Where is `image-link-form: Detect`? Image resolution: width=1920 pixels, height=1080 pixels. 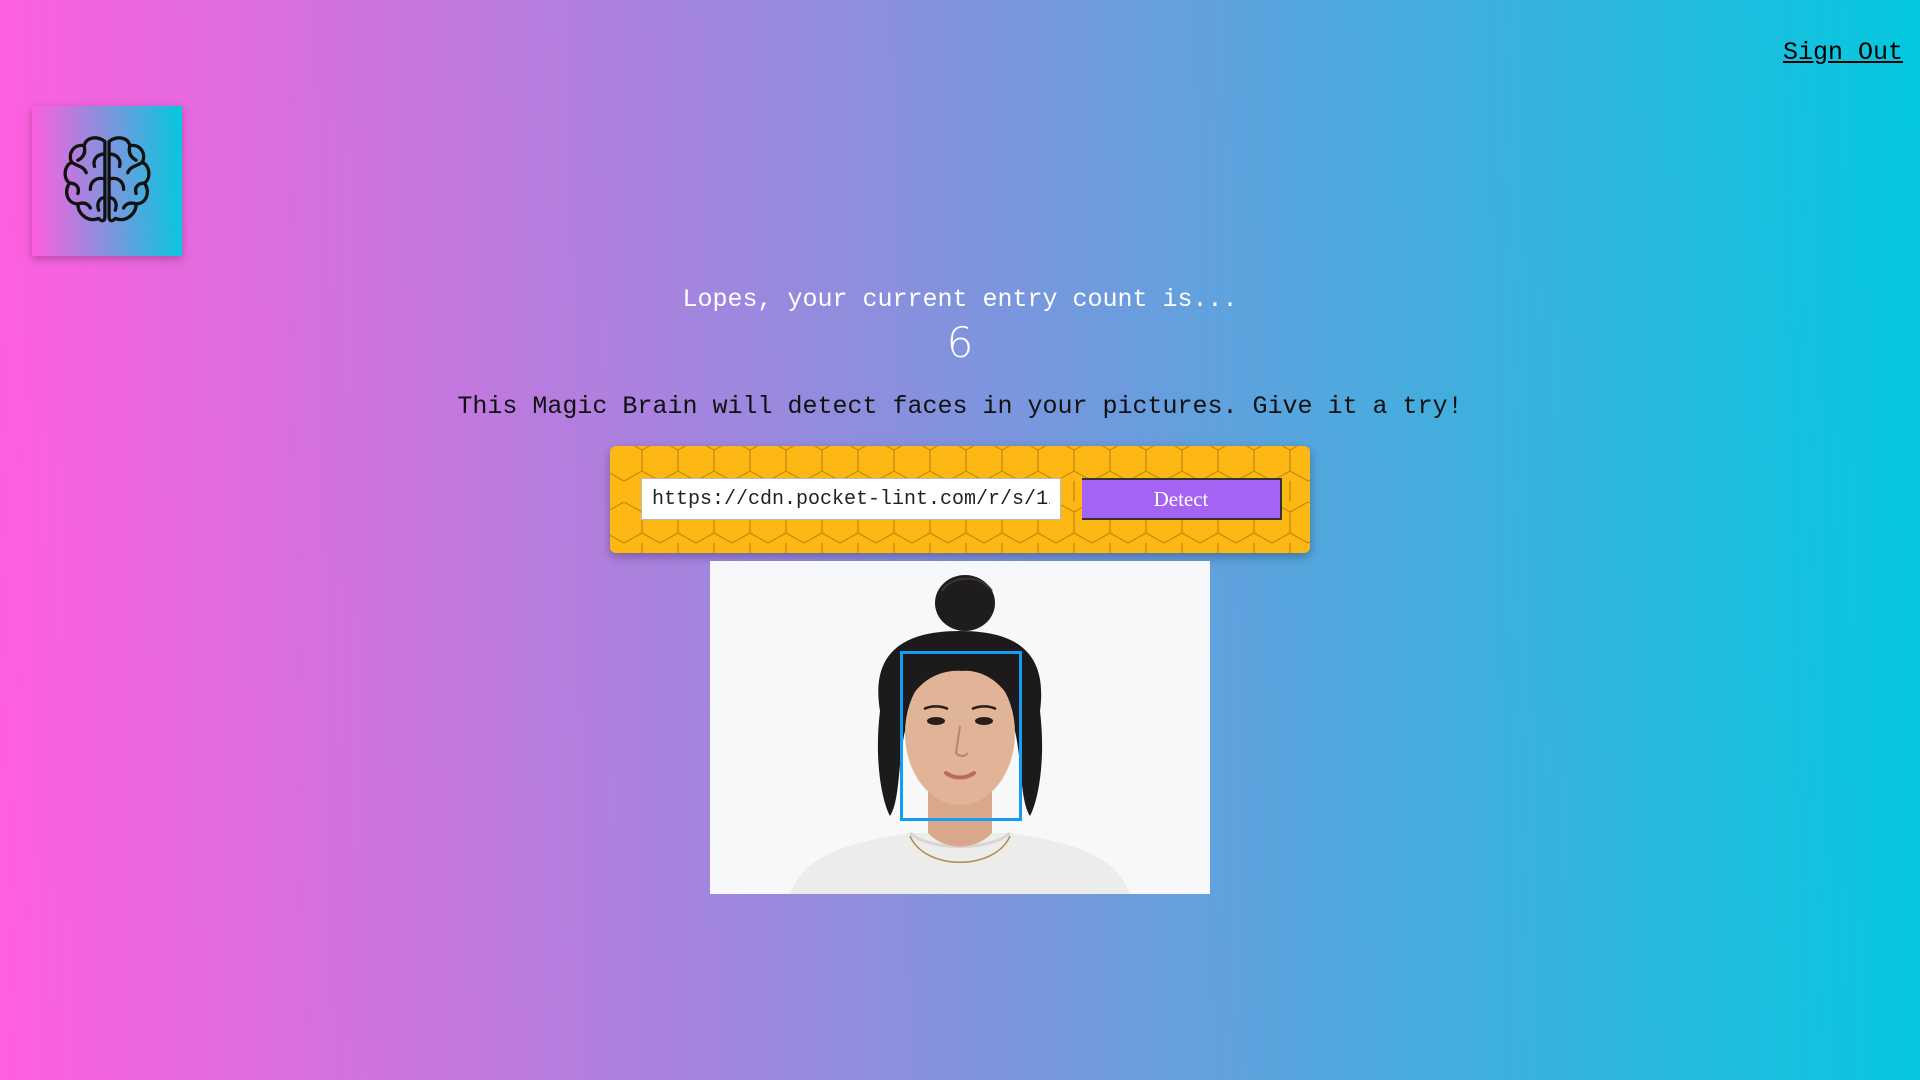 image-link-form: Detect is located at coordinates (960, 499).